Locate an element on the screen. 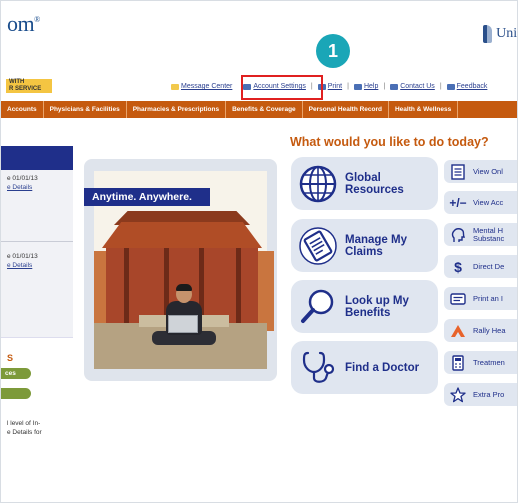 The width and height of the screenshot is (518, 503). brand-name: Unit is located at coordinates (507, 33).